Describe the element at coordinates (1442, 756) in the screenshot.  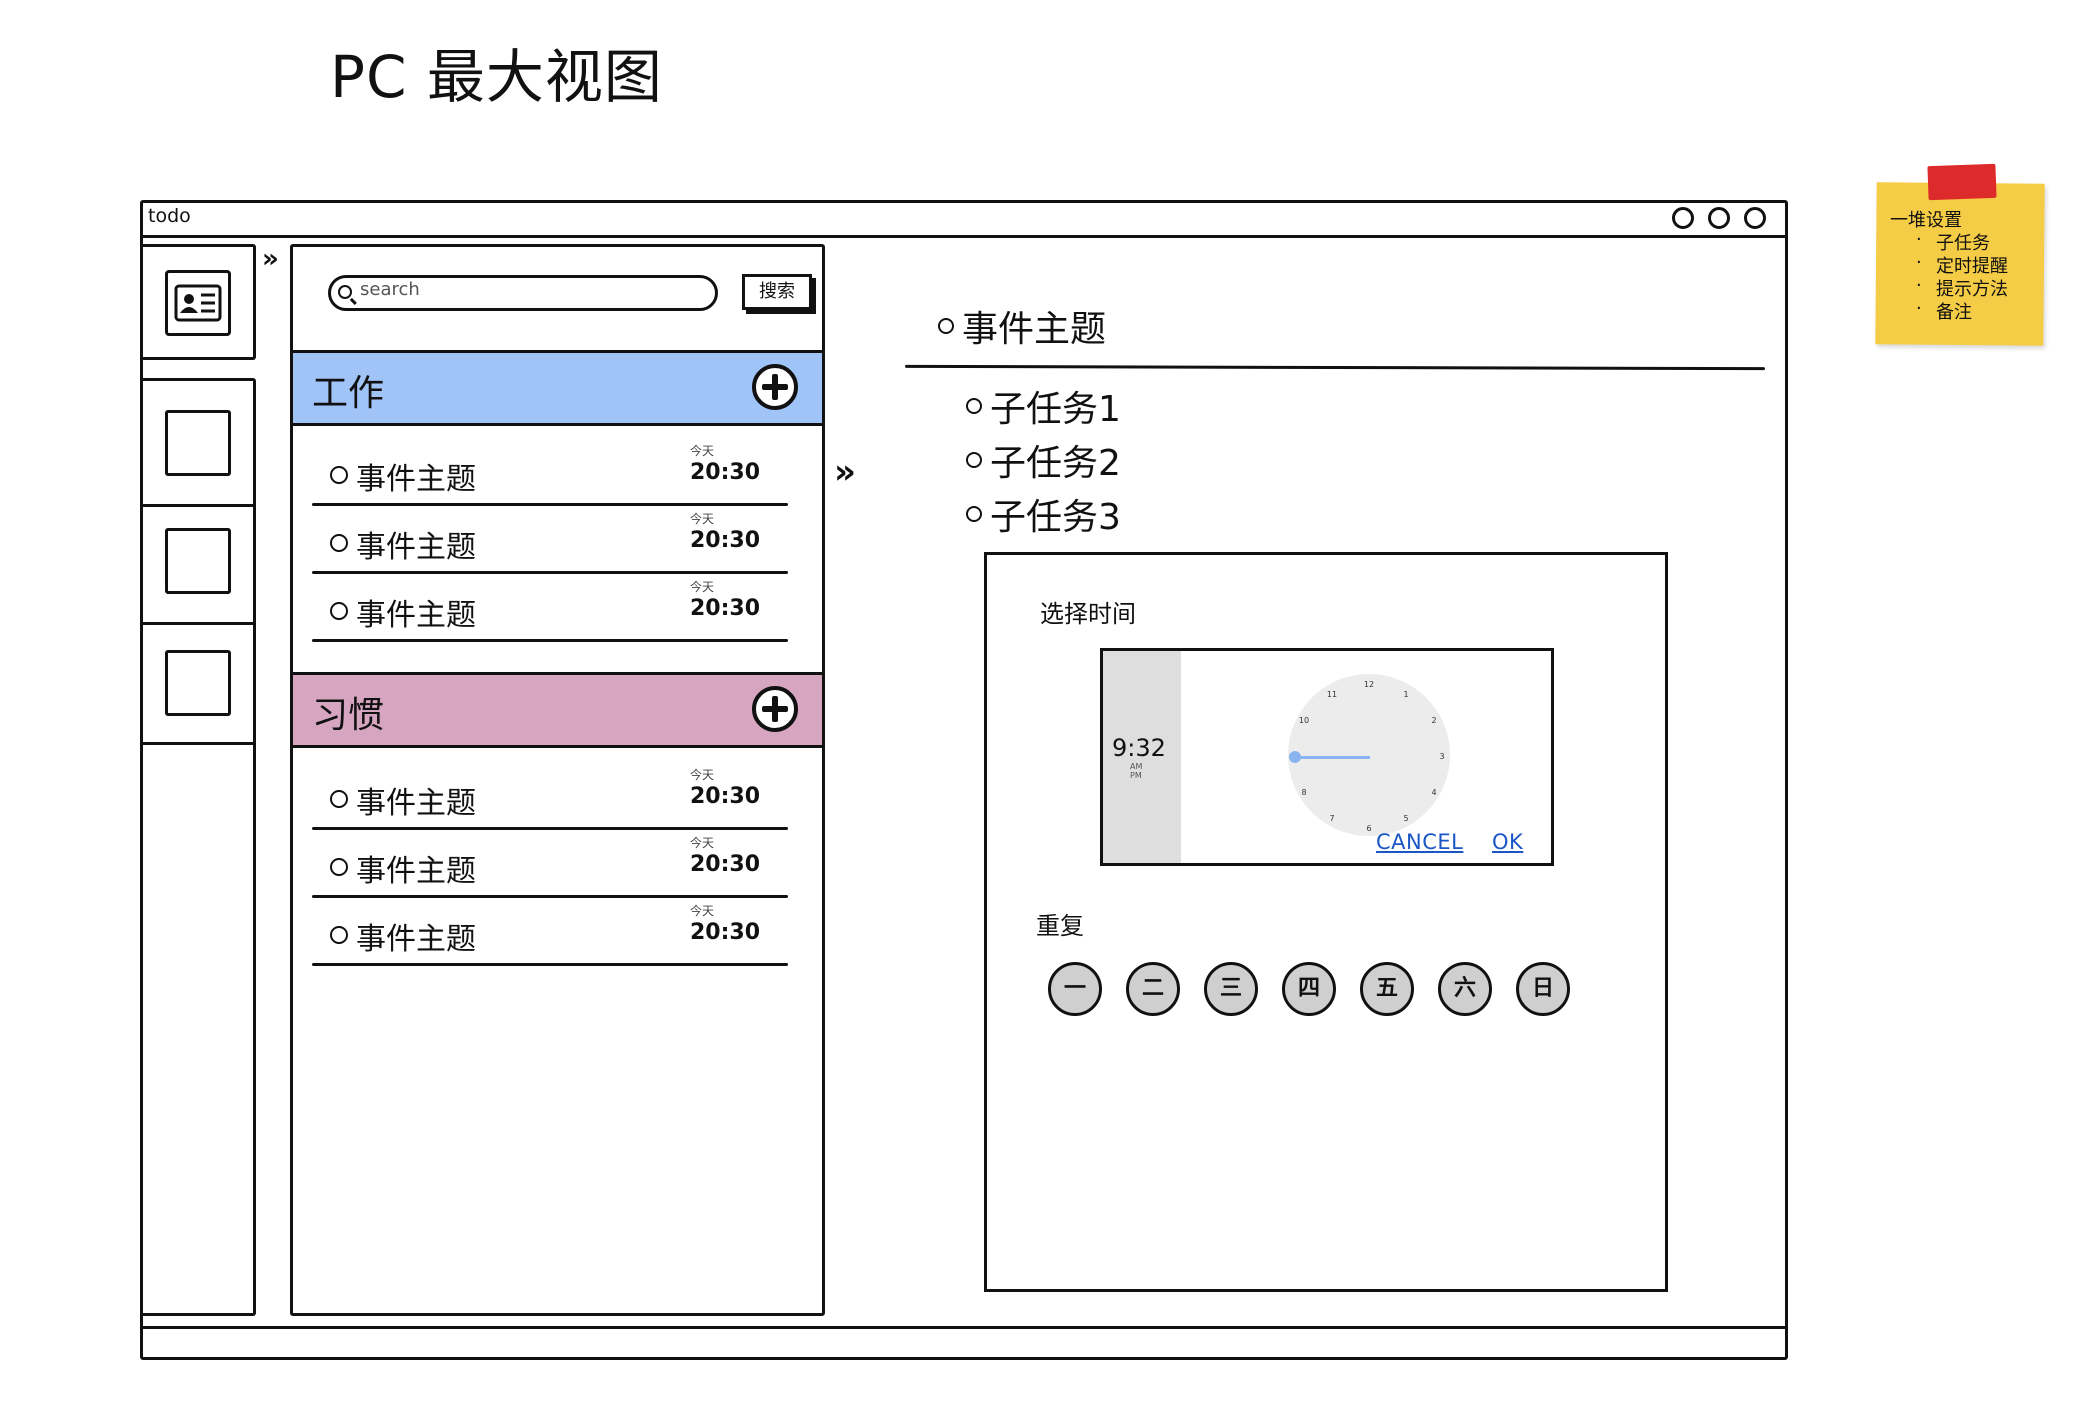
I see `clock-number: 3` at that location.